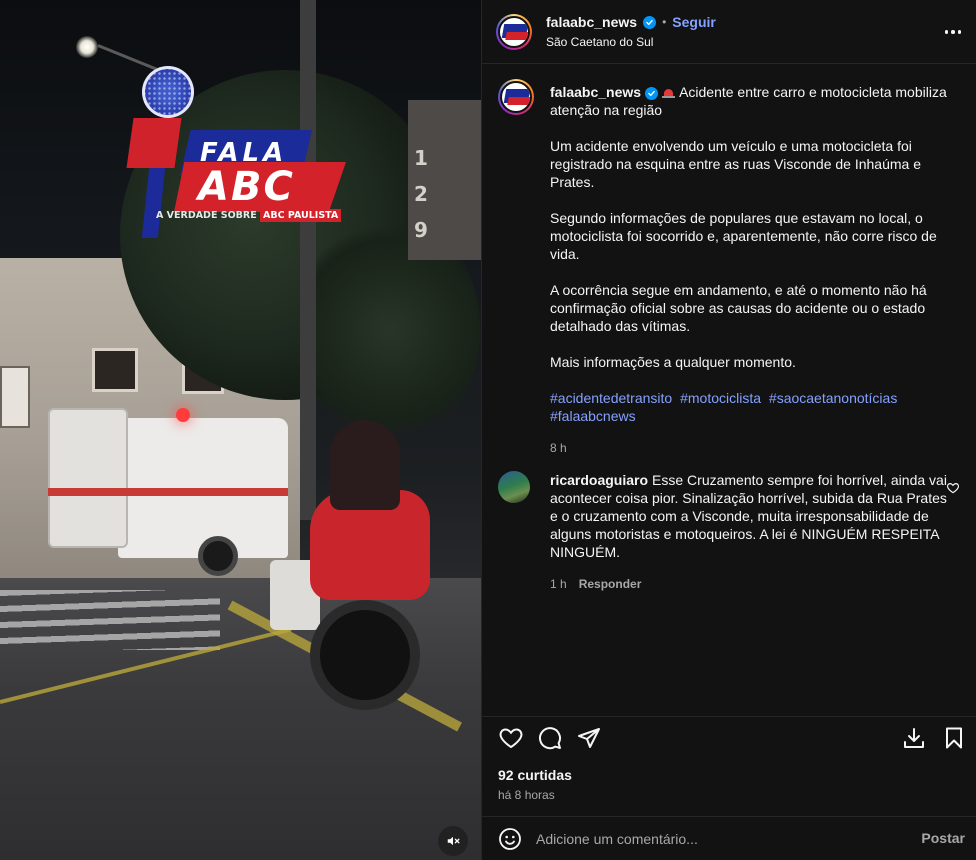 The width and height of the screenshot is (976, 860). Describe the element at coordinates (15, 397) in the screenshot. I see `wall-sign` at that location.